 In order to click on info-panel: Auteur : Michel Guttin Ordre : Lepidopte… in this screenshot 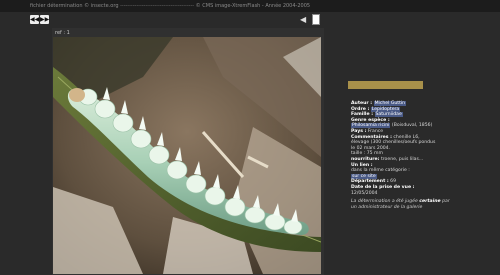, I will do `click(401, 155)`.